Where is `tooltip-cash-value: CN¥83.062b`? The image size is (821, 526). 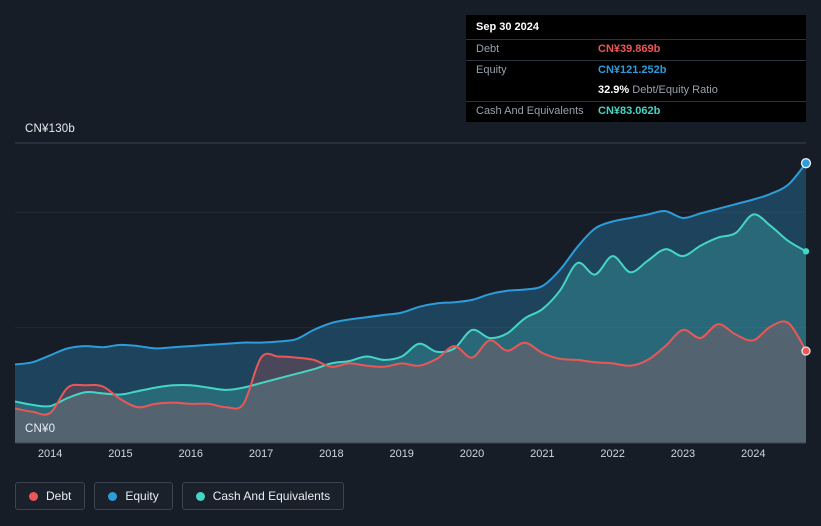
tooltip-cash-value: CN¥83.062b is located at coordinates (629, 111).